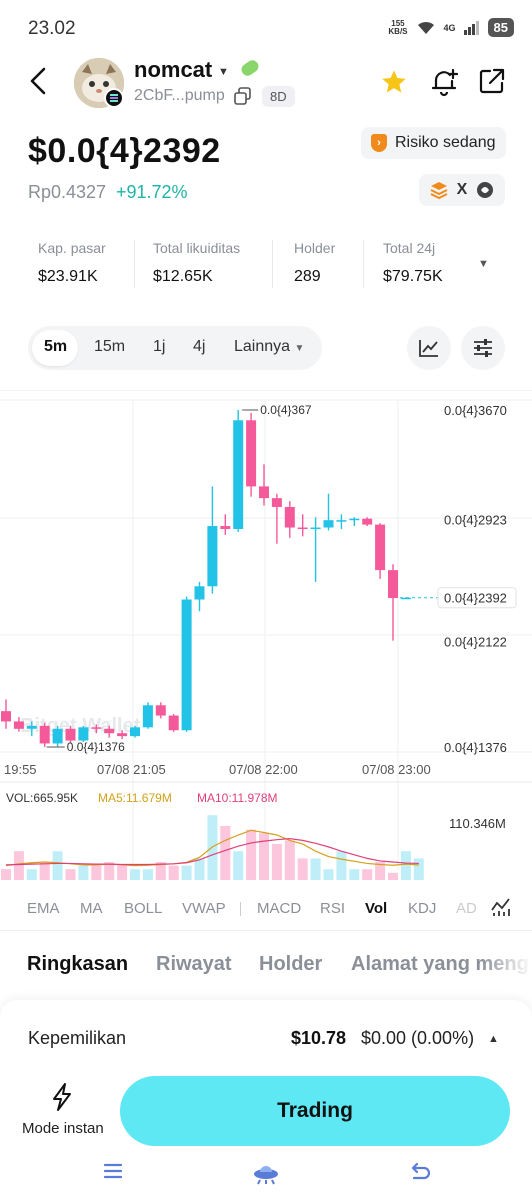 The width and height of the screenshot is (532, 1200). What do you see at coordinates (77, 964) in the screenshot?
I see `tab-summary: Ringkasan` at bounding box center [77, 964].